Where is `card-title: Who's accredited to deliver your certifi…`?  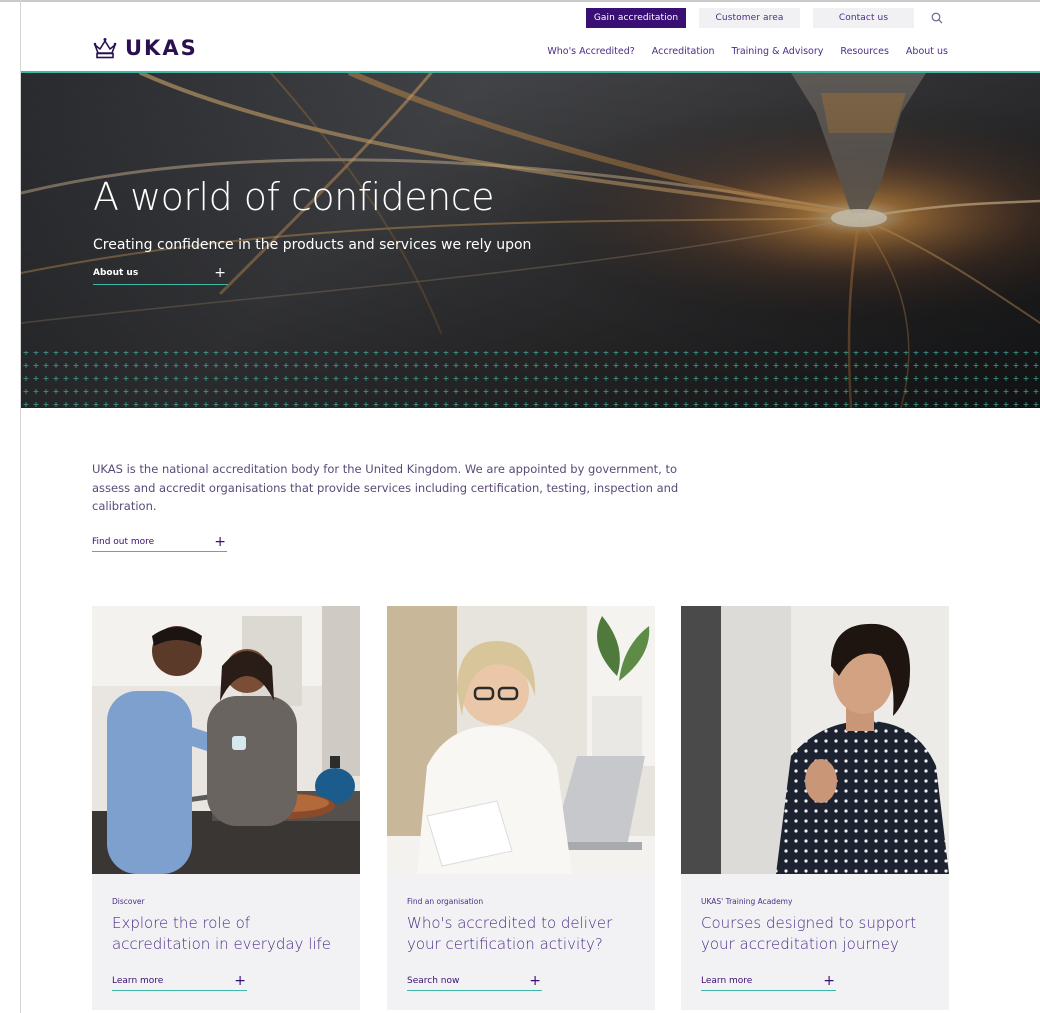
card-title: Who's accredited to deliver your certifi… is located at coordinates (510, 933).